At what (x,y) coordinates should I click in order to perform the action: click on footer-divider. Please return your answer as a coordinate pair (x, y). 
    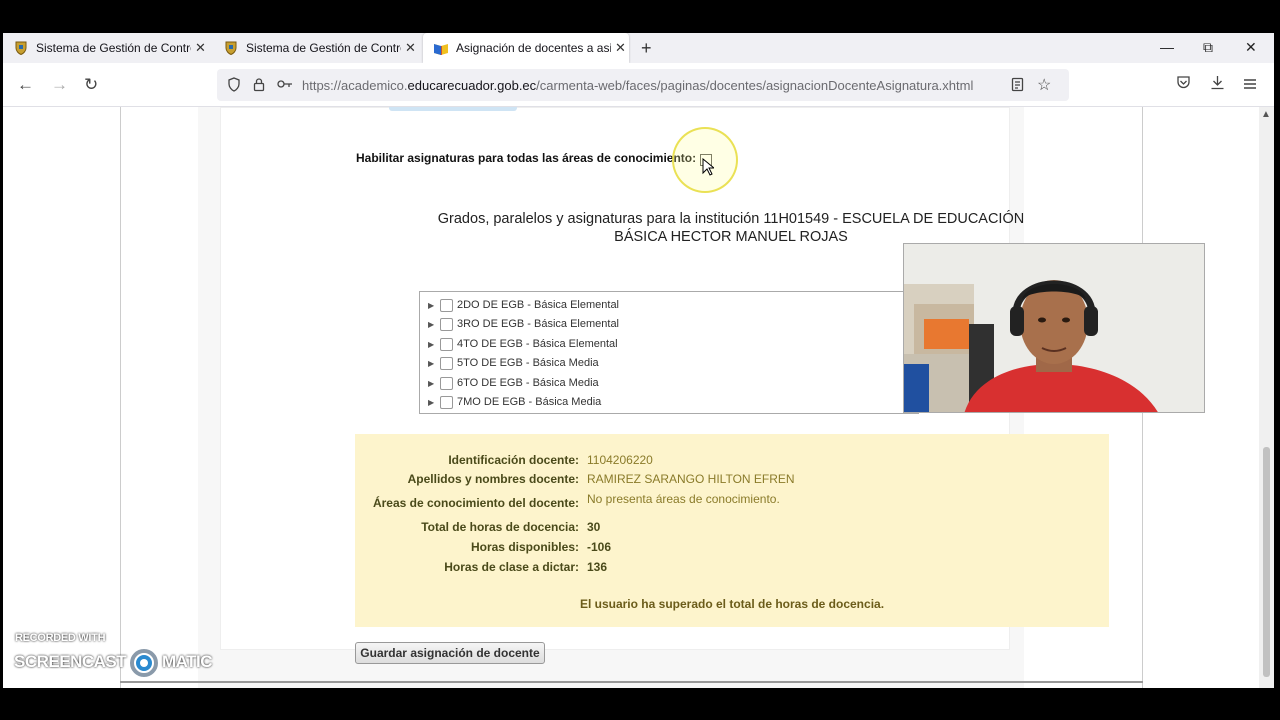
    Looking at the image, I should click on (631, 682).